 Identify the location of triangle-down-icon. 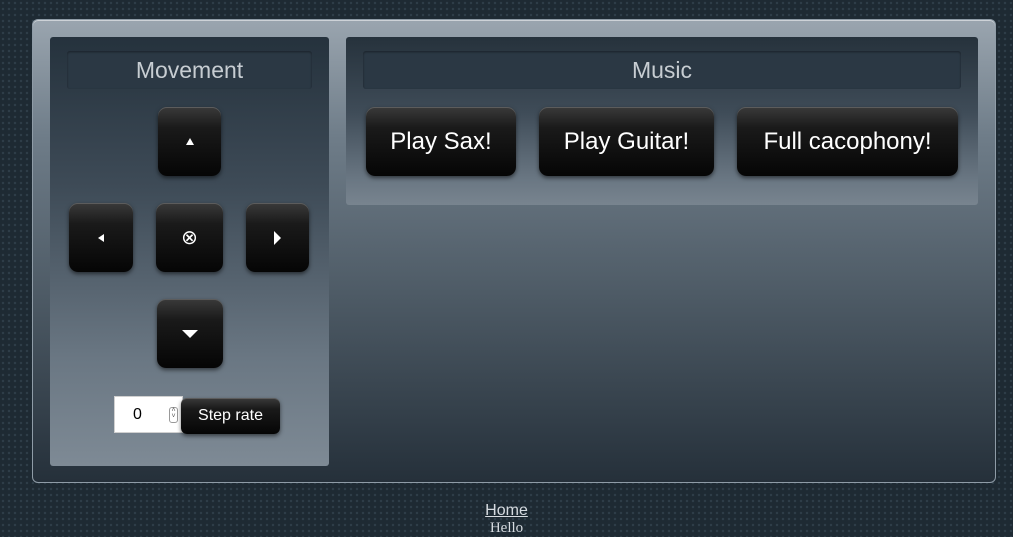
(190, 333).